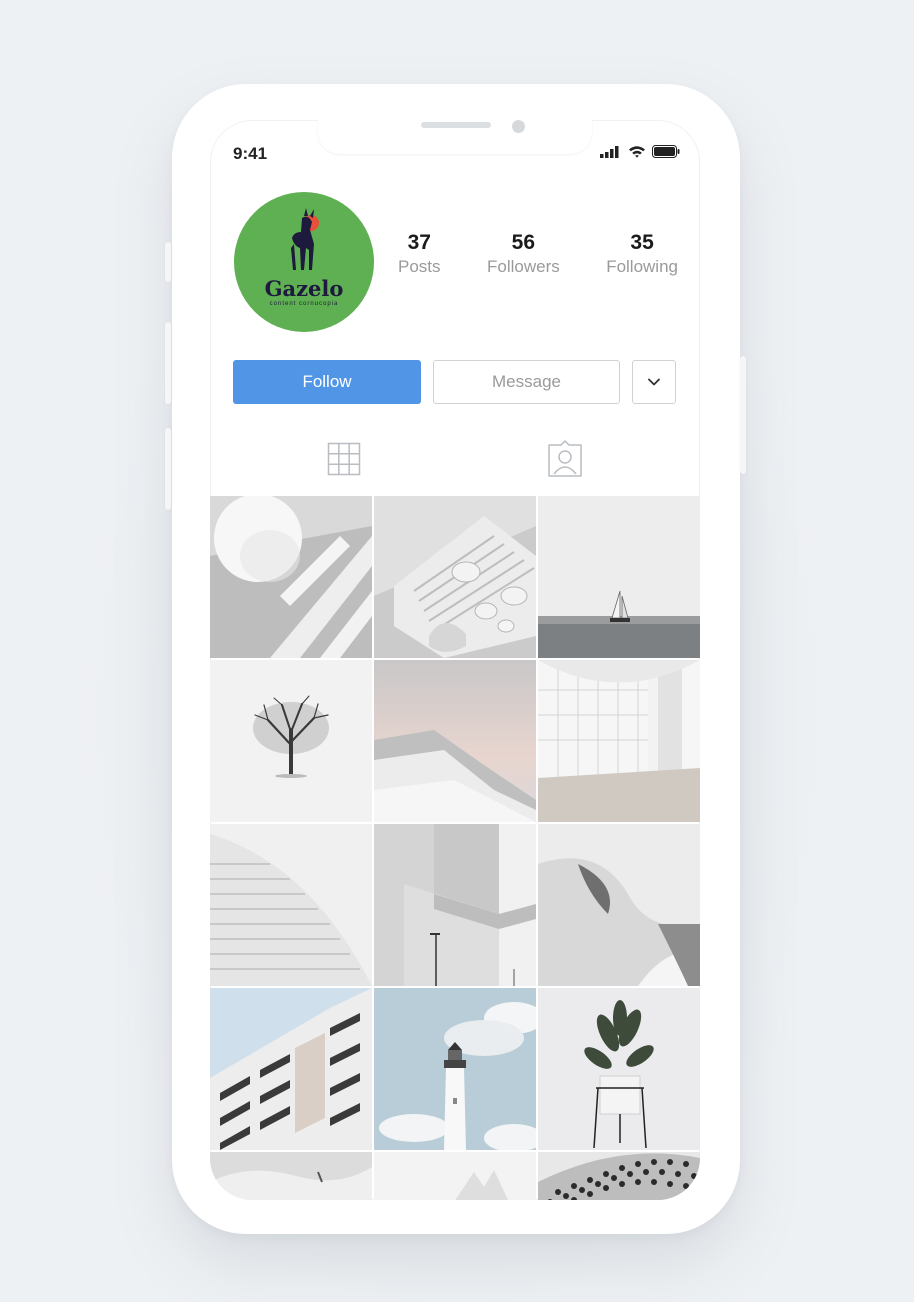  I want to click on stat-followers-label: Followers, so click(523, 266).